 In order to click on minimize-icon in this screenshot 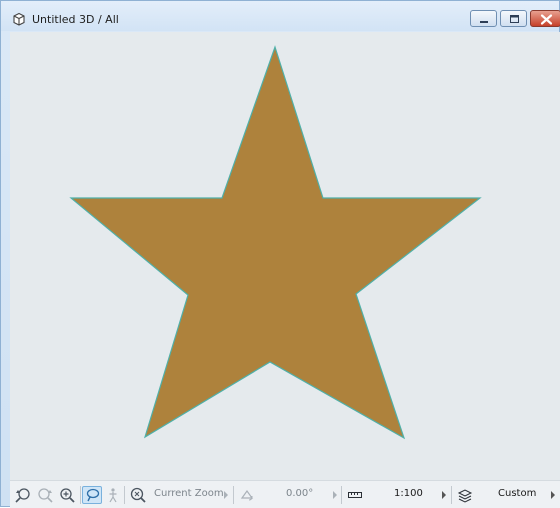, I will do `click(484, 22)`.